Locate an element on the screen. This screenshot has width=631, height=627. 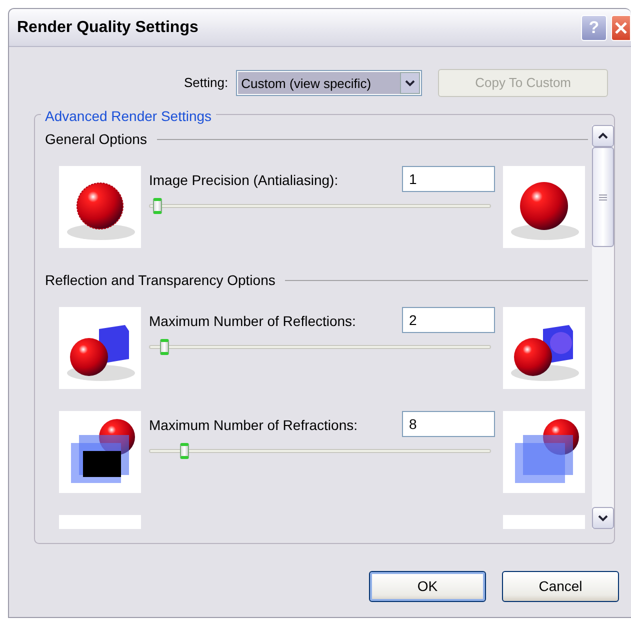
section-heading: Reflection and Transparency Options is located at coordinates (160, 280).